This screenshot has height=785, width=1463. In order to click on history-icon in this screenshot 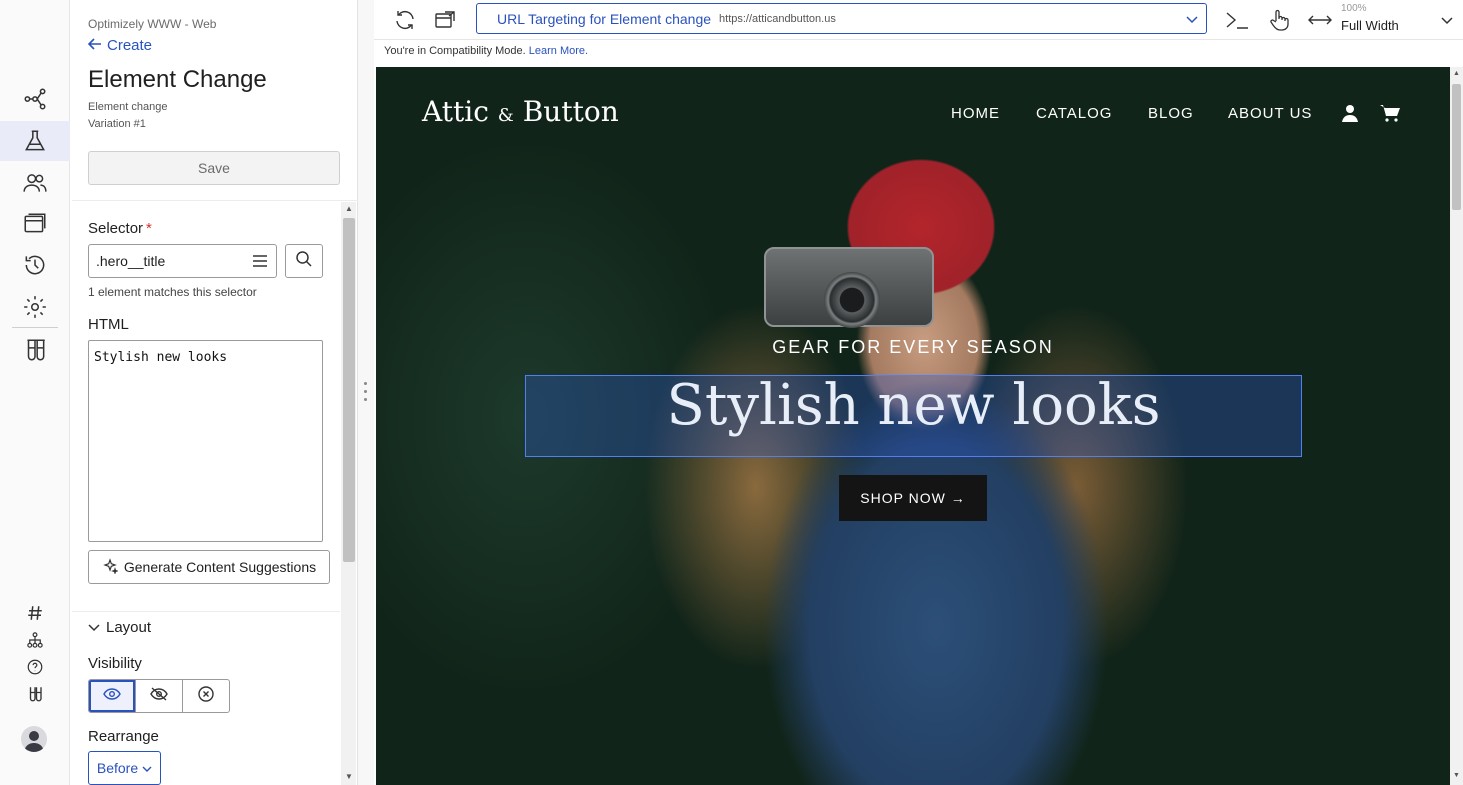, I will do `click(35, 265)`.